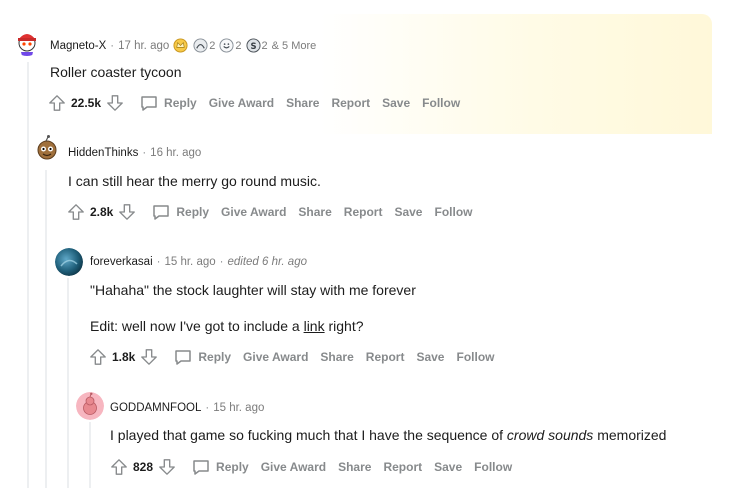  What do you see at coordinates (630, 435) in the screenshot?
I see `comment-text-suffix: memorized` at bounding box center [630, 435].